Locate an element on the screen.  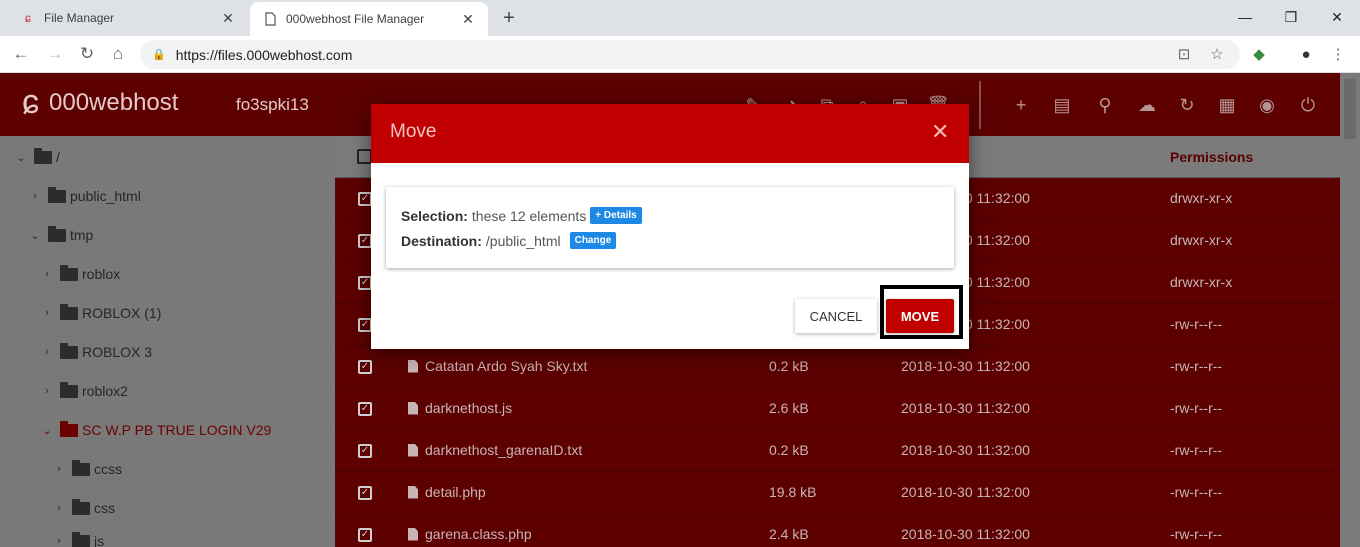
browser-tab-file-manager: ɕ File Manager ✕ is located at coordinates (128, 18).